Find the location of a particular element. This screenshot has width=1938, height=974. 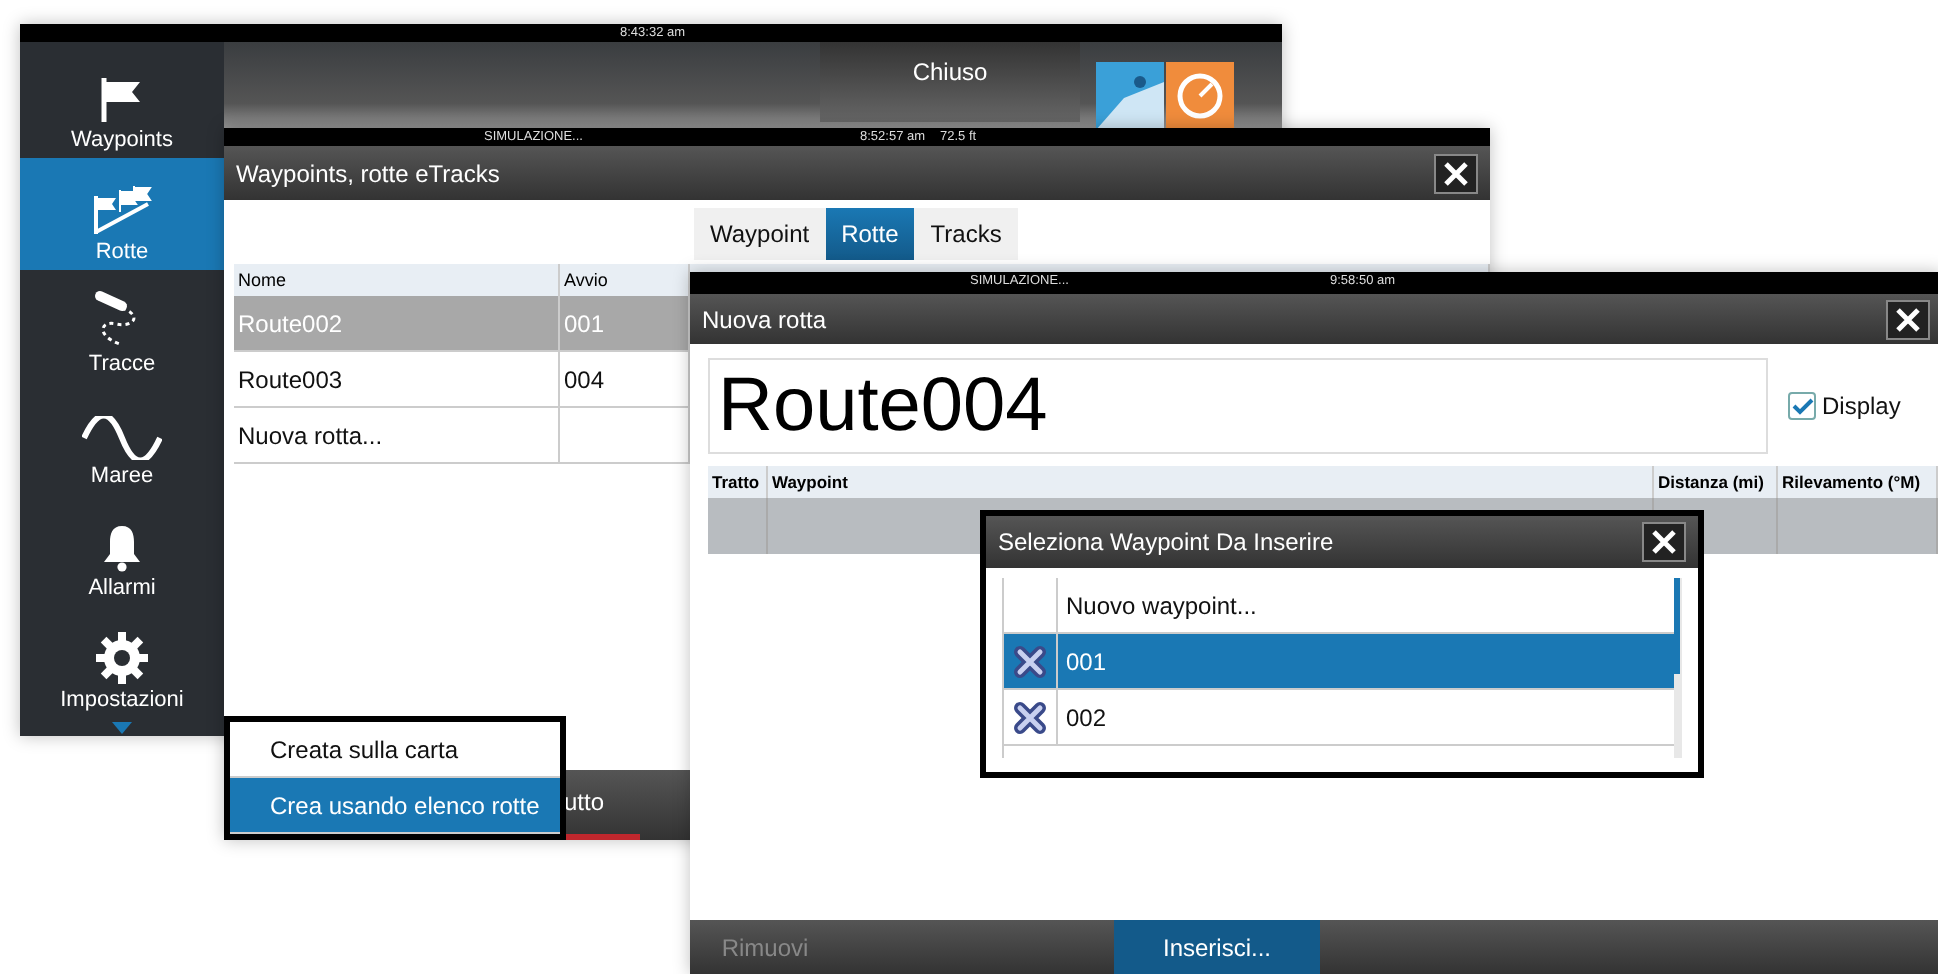

column-header: Nome is located at coordinates (397, 280).